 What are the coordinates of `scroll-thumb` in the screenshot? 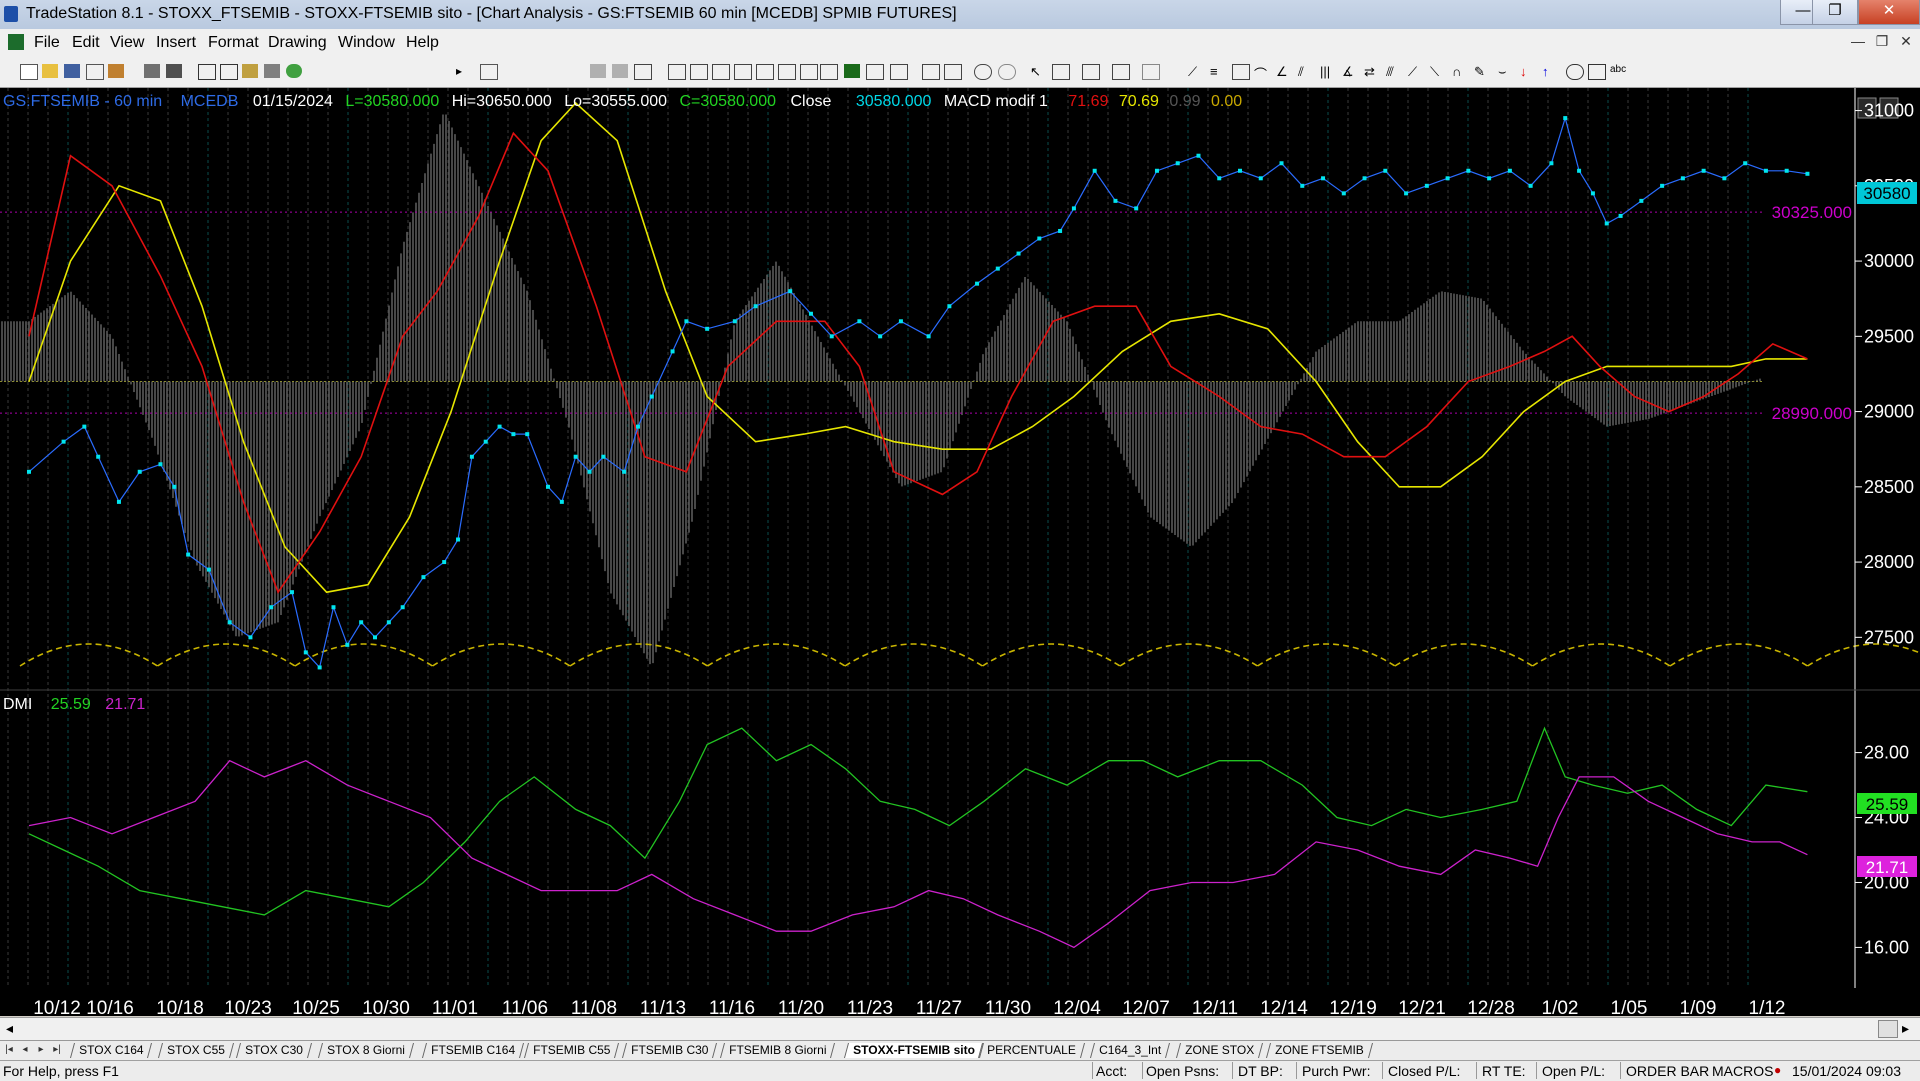 It's located at (1888, 1029).